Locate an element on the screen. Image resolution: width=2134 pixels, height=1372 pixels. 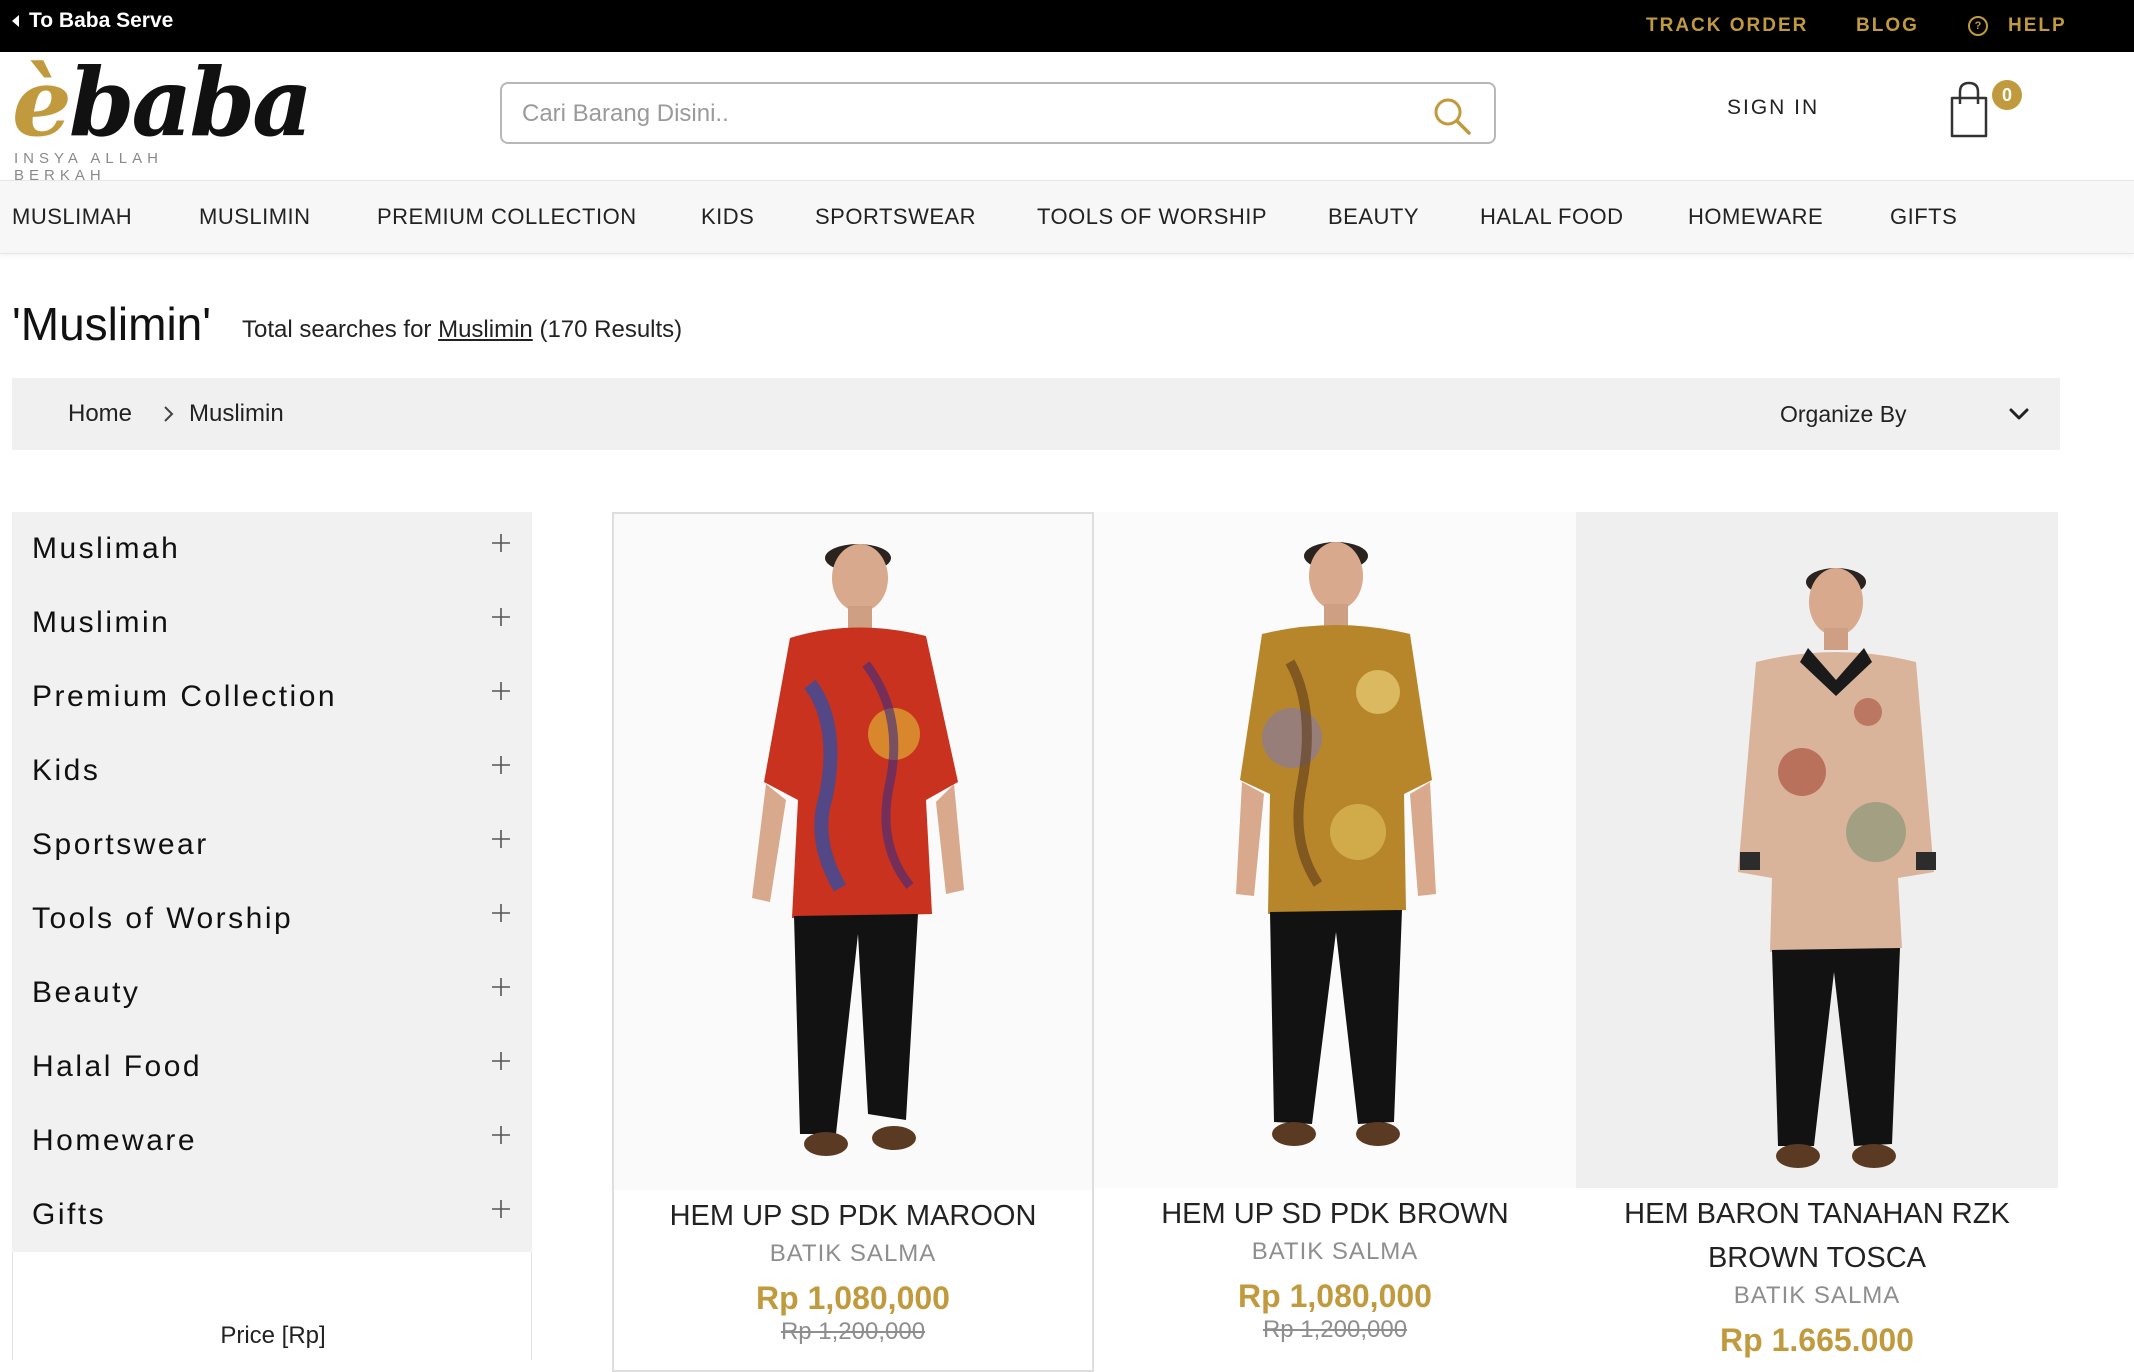
back-label: To Baba Serve is located at coordinates (101, 20).